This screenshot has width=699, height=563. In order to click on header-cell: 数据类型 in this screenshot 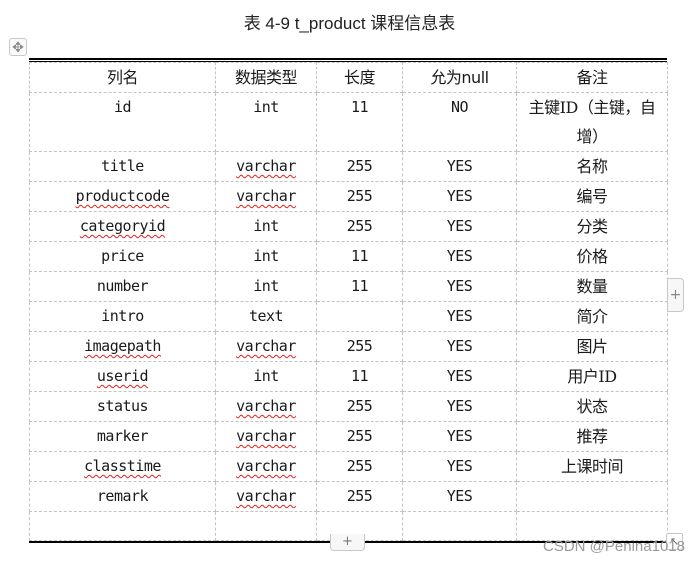, I will do `click(266, 77)`.